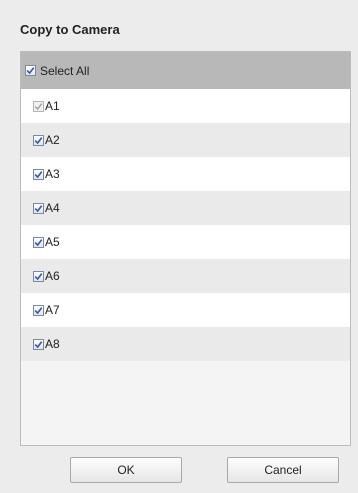  I want to click on camera-item-a5: A5, so click(185, 242).